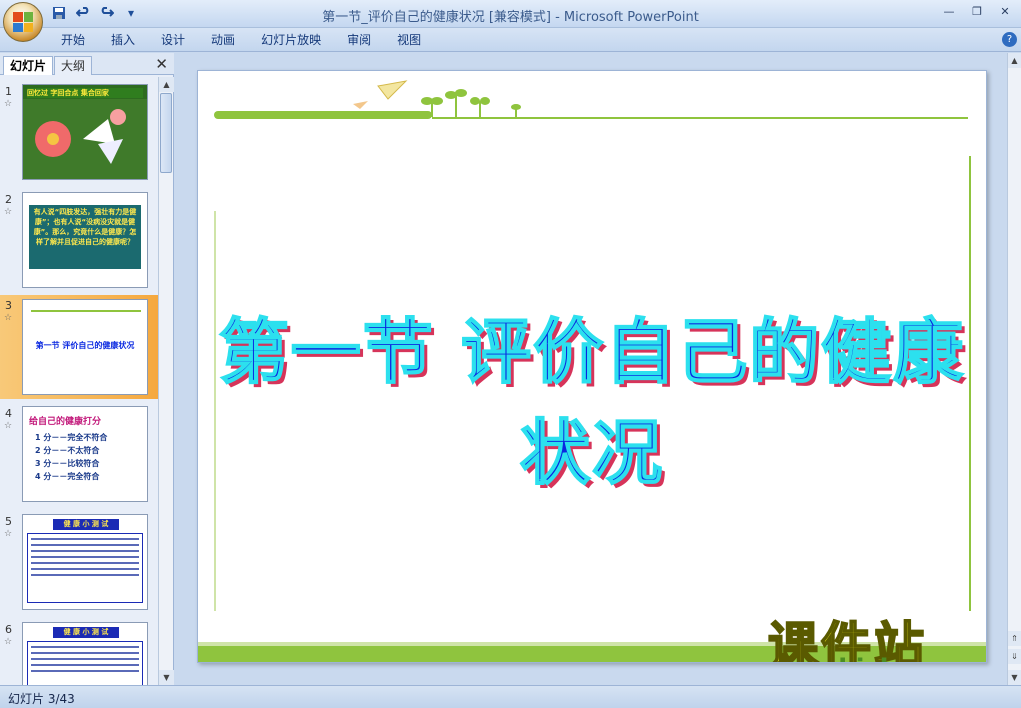 This screenshot has height=708, width=1021. Describe the element at coordinates (291, 40) in the screenshot. I see `tab-slideshow: 幻灯片放映` at that location.